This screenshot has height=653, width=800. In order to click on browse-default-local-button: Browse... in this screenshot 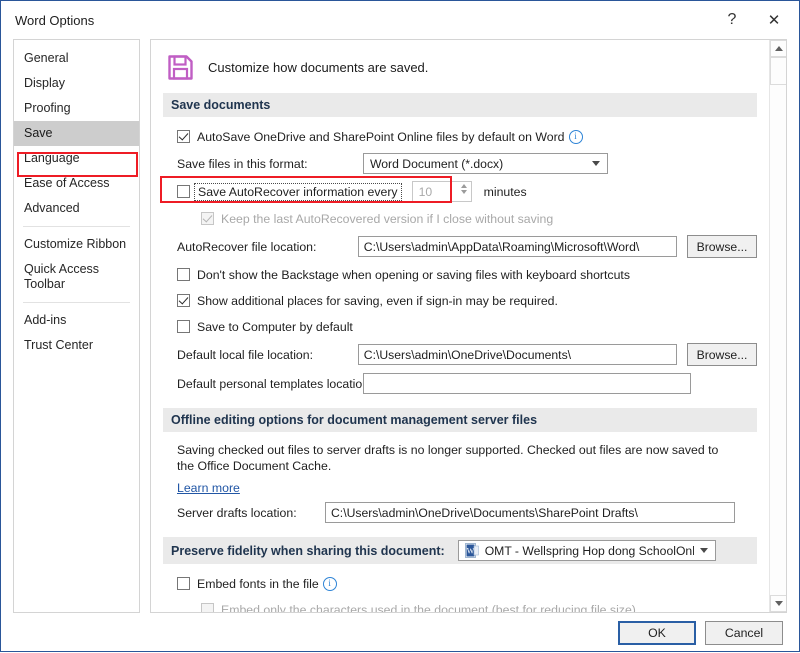, I will do `click(721, 354)`.